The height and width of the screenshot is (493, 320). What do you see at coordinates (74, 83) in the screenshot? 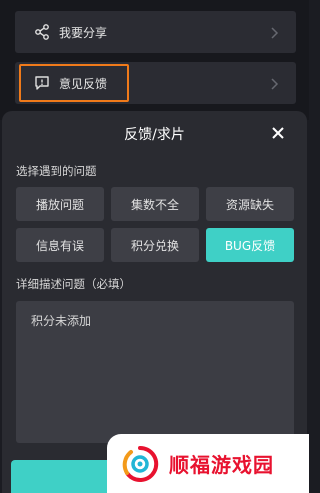
I see `feedback-highlight-frame` at bounding box center [74, 83].